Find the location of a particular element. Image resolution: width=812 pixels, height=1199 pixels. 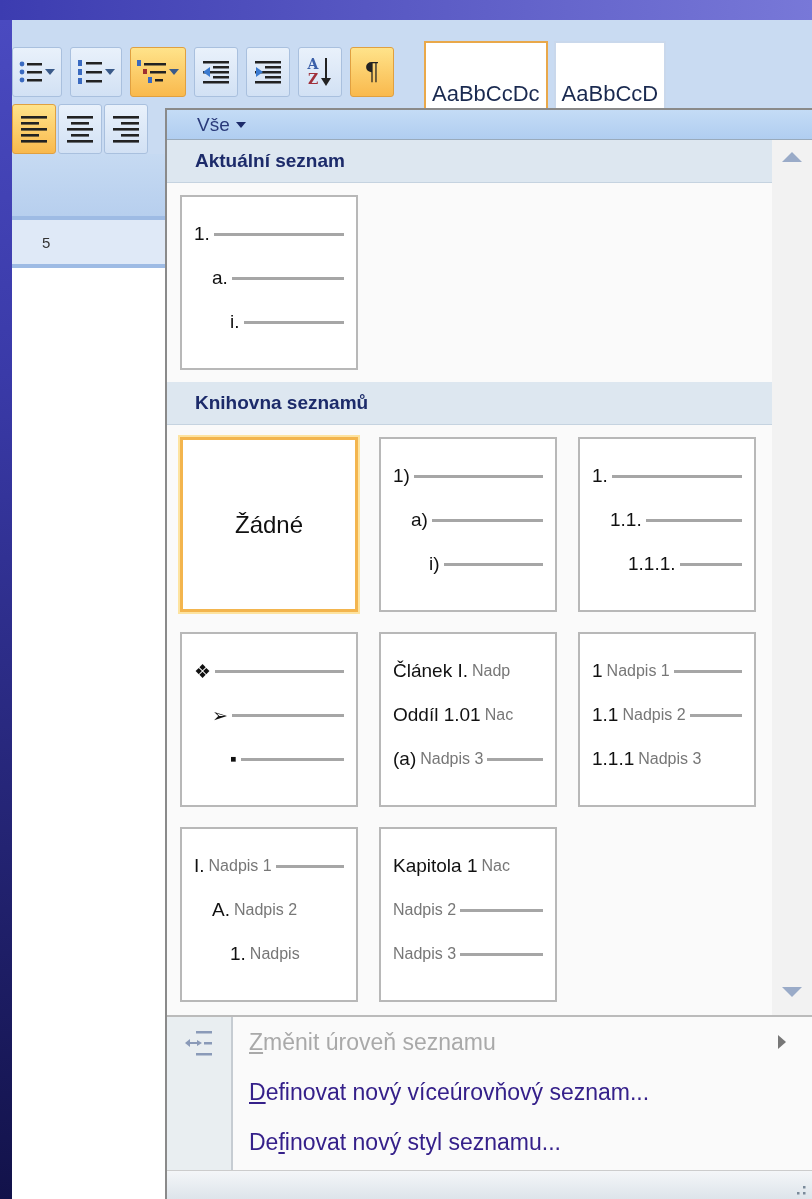

align-center-icon is located at coordinates (80, 129).